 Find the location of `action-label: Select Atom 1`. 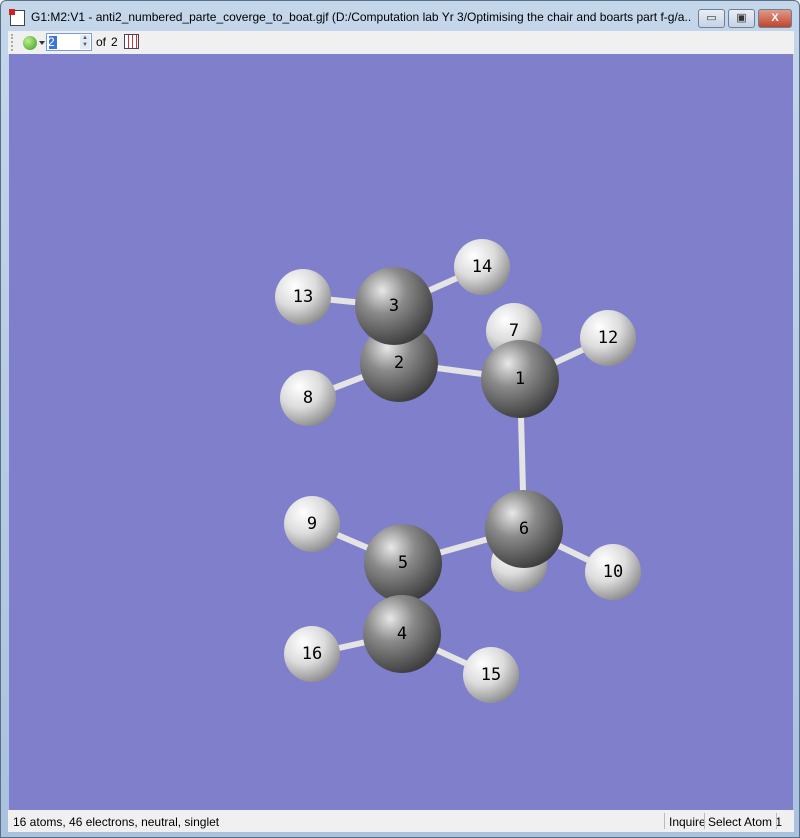

action-label: Select Atom 1 is located at coordinates (745, 822).